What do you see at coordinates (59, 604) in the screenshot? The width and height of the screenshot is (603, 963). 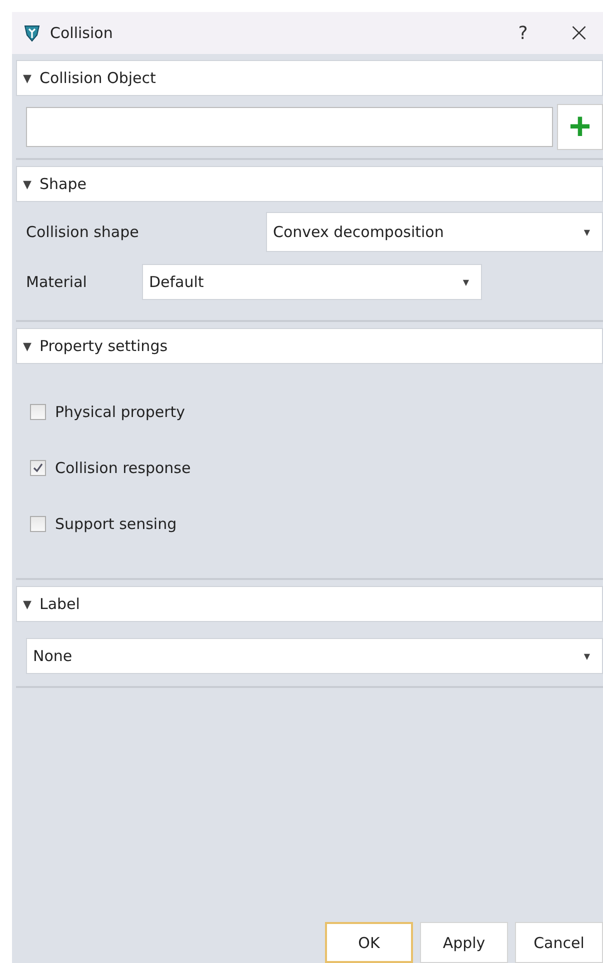 I see `section-title: Label` at bounding box center [59, 604].